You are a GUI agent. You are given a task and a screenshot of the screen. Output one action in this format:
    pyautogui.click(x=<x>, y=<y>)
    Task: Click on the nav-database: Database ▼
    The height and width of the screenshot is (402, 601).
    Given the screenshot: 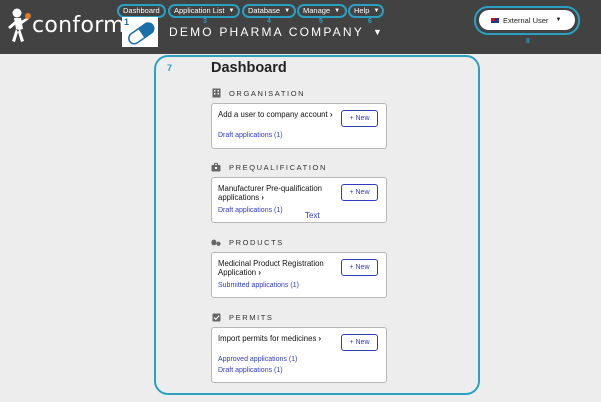 What is the action you would take?
    pyautogui.click(x=269, y=11)
    